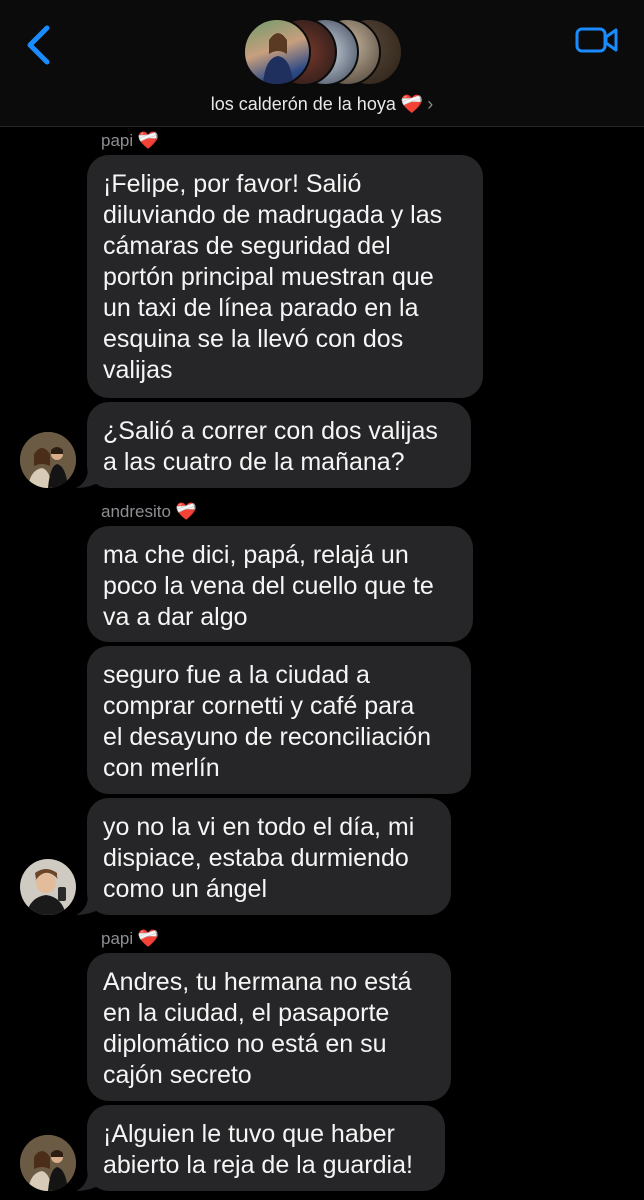 Image resolution: width=644 pixels, height=1200 pixels. I want to click on sender-name: andresito ❤️‍🩹, so click(149, 512).